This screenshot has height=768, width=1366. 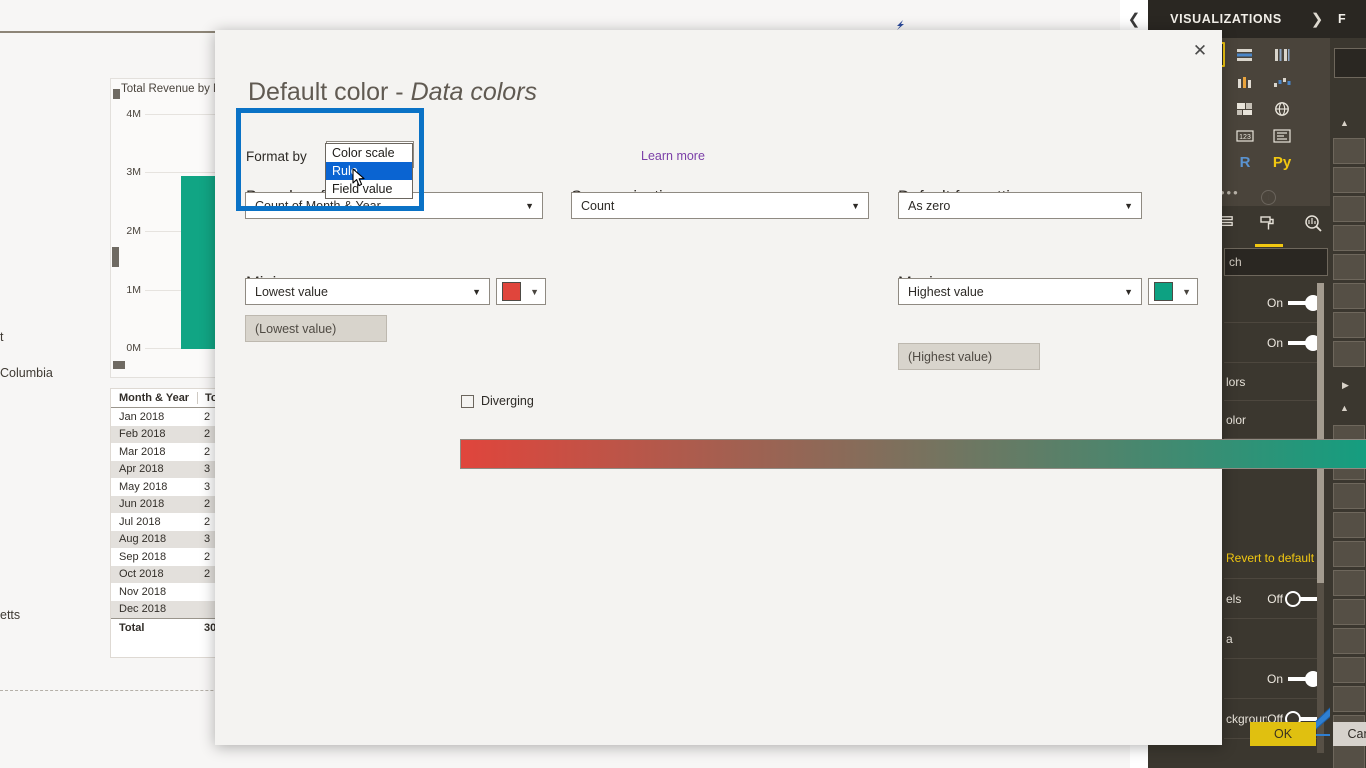 I want to click on format-panel-scrollbar, so click(x=1320, y=518).